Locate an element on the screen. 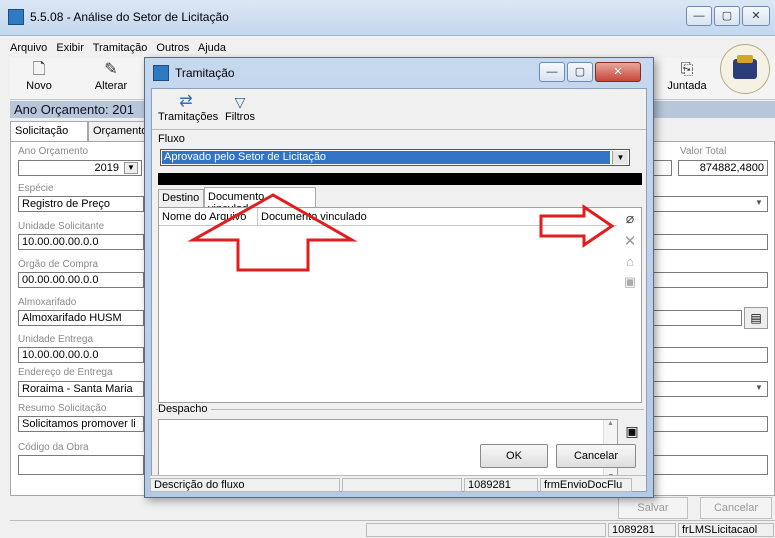  alterar-button: ✎ Alterar is located at coordinates (111, 76).